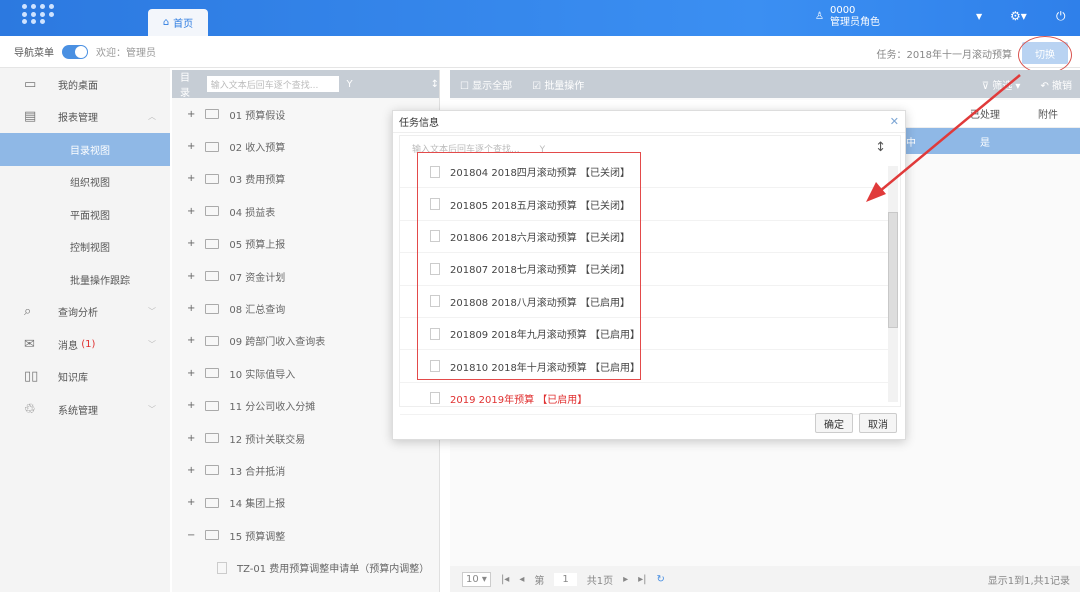 This screenshot has width=1080, height=592. Describe the element at coordinates (78, 314) in the screenshot. I see `sidebar-label: 查询分析` at that location.